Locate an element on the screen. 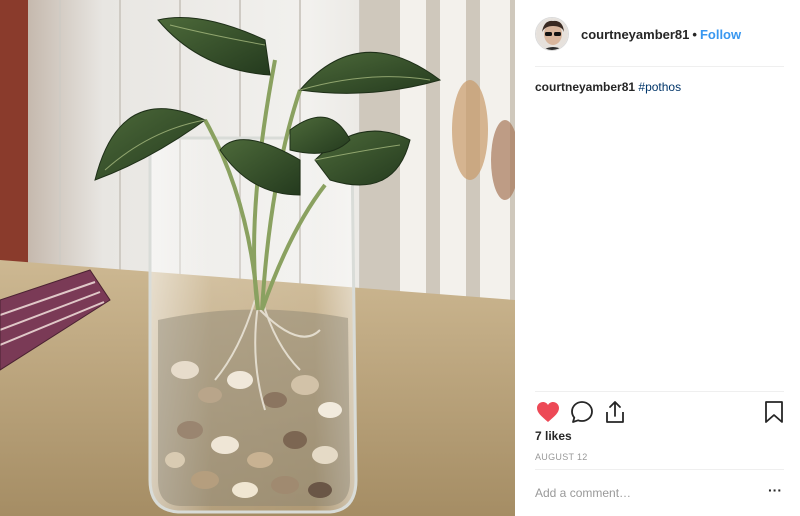 The image size is (800, 516). user-avatar is located at coordinates (552, 34).